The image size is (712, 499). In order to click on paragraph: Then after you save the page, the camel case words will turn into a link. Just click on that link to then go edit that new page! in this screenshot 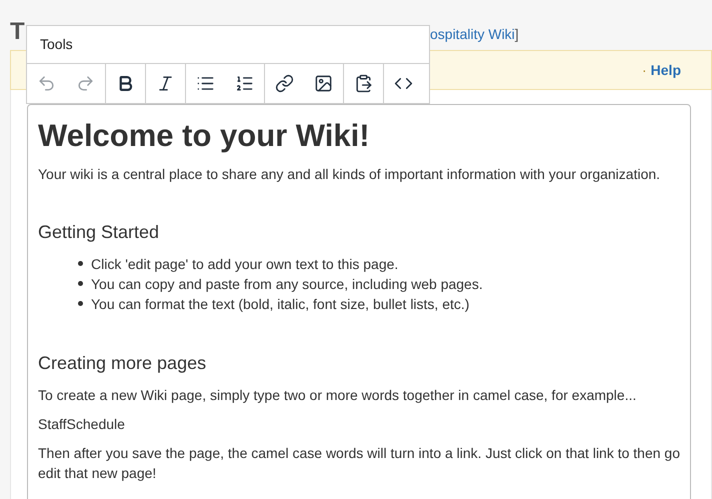, I will do `click(359, 463)`.